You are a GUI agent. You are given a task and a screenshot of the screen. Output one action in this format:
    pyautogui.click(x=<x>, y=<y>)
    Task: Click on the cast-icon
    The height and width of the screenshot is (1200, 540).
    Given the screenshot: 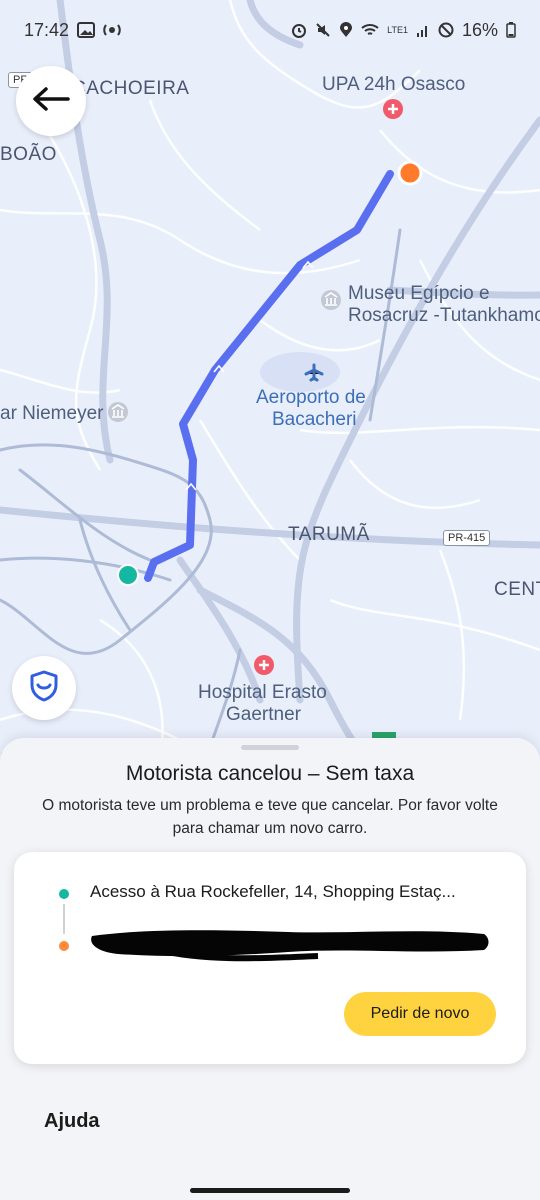 What is the action you would take?
    pyautogui.click(x=112, y=30)
    